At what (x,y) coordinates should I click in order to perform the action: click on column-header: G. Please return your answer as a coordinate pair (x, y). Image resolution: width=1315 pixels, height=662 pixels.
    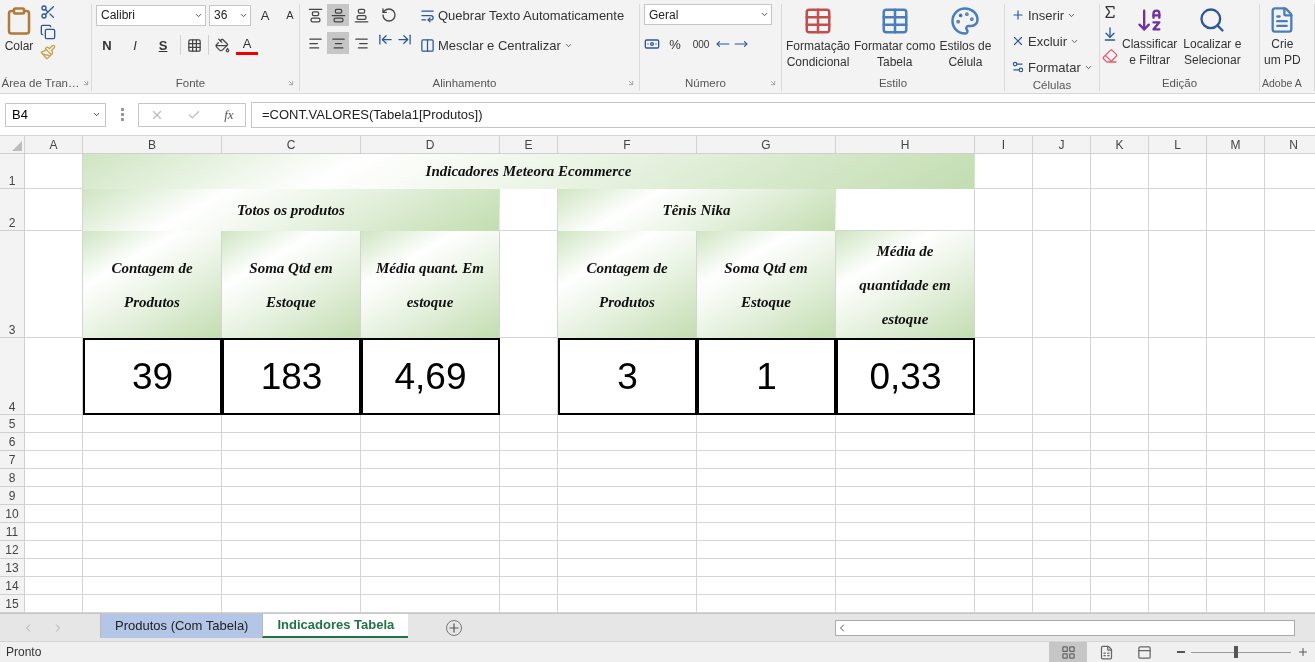
    Looking at the image, I should click on (766, 145).